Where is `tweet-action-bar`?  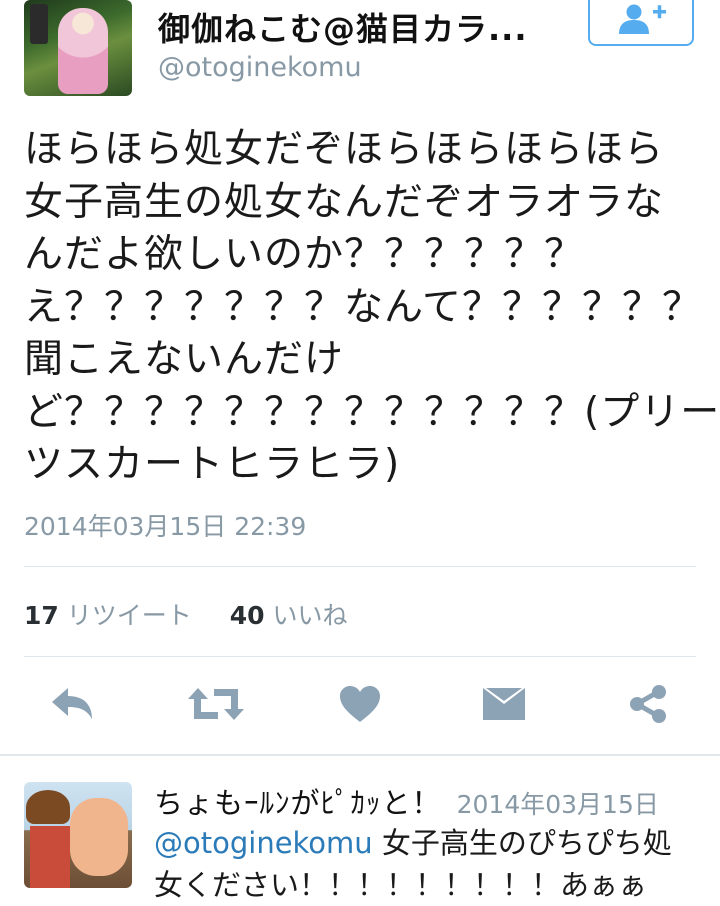 tweet-action-bar is located at coordinates (360, 706).